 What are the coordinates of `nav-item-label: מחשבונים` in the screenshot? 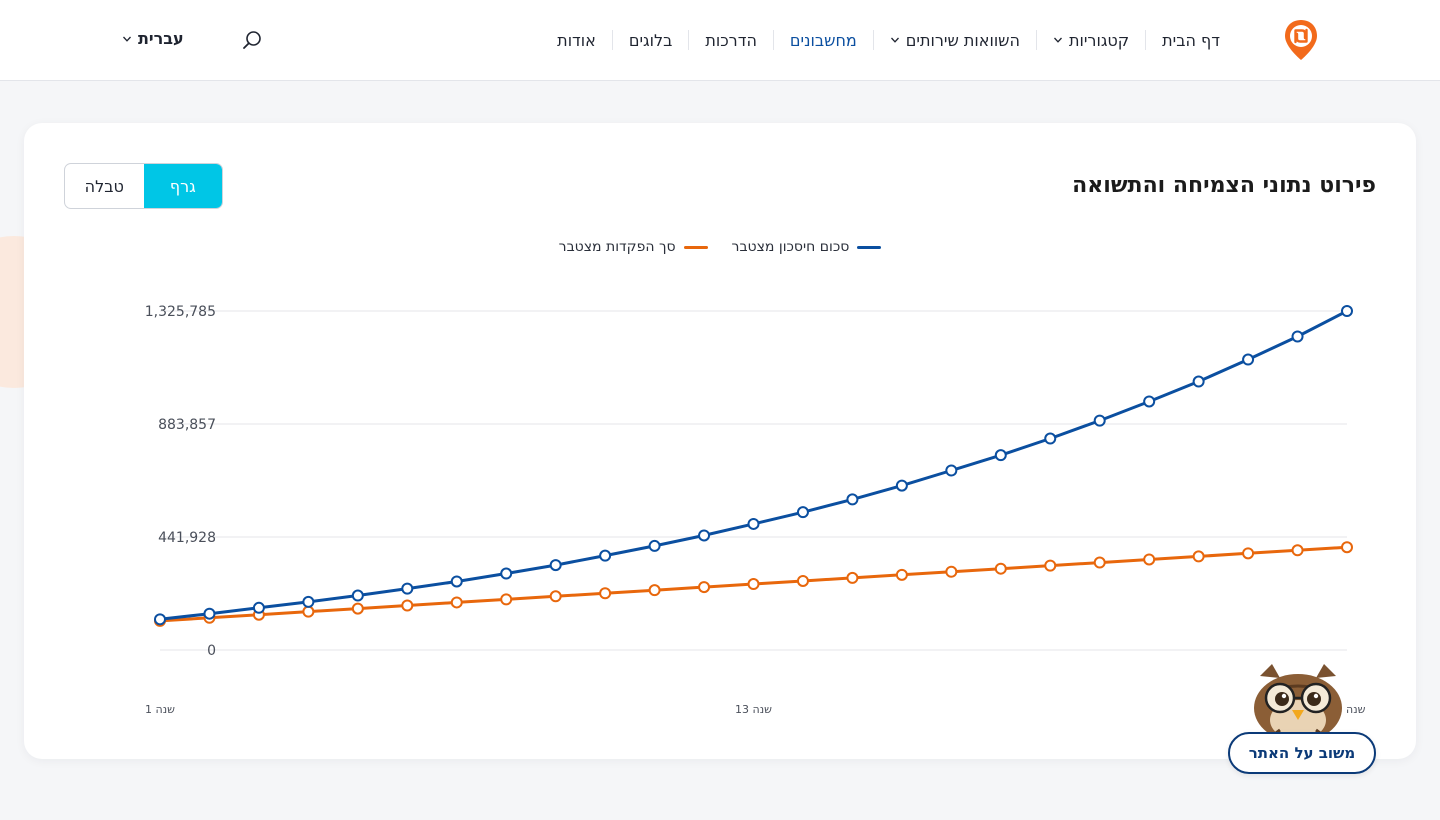 It's located at (823, 40).